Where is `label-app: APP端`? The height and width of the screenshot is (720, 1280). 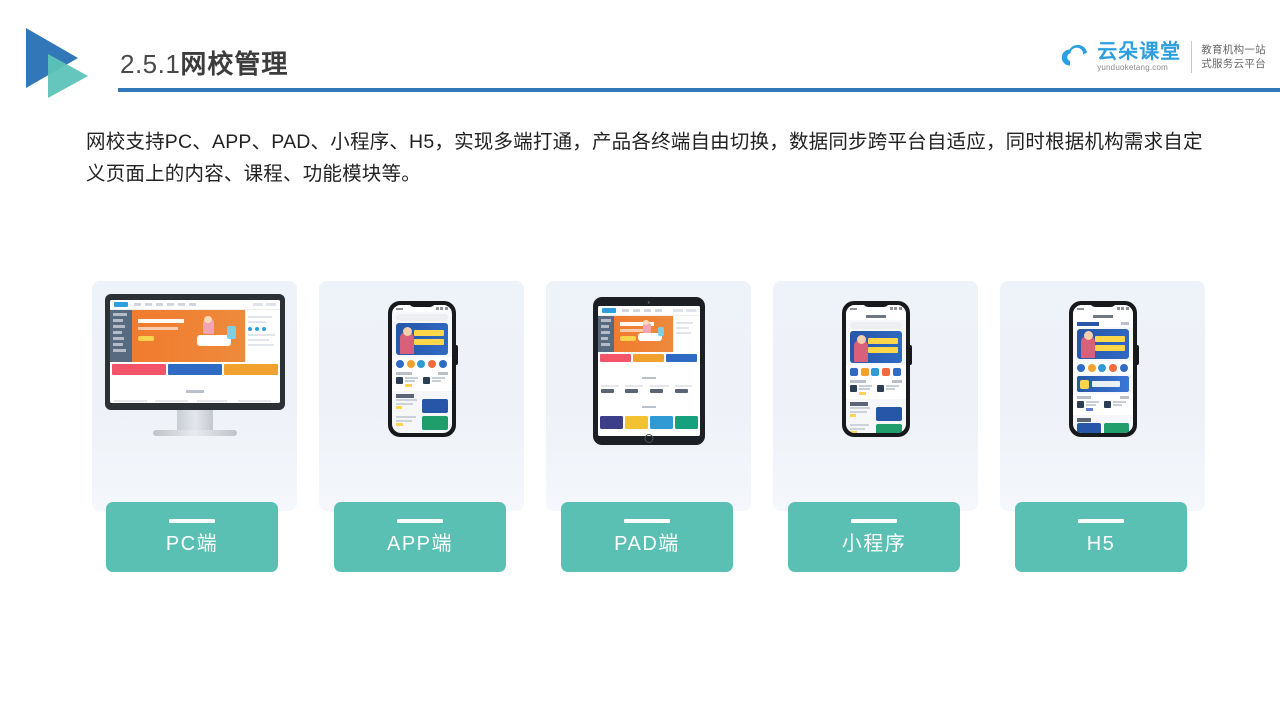
label-app: APP端 is located at coordinates (420, 537).